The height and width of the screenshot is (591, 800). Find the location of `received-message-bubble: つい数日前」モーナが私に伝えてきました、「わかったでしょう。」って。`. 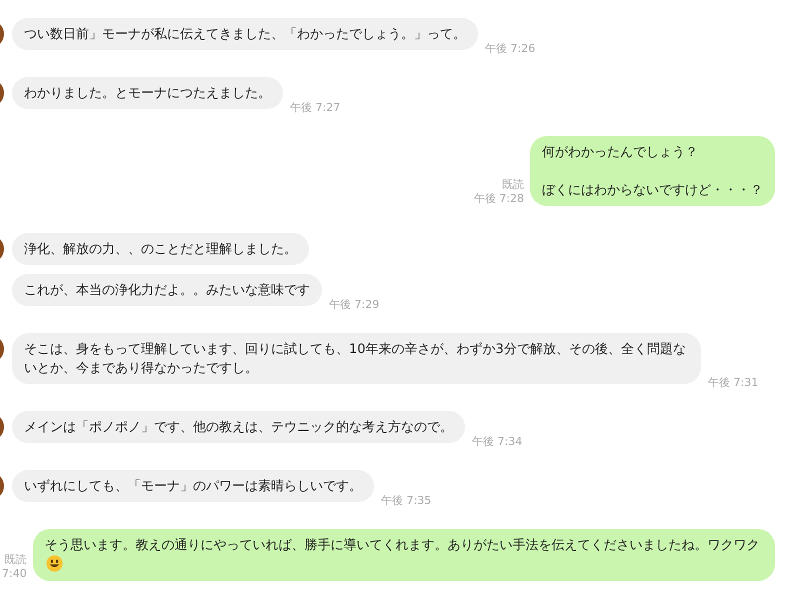

received-message-bubble: つい数日前」モーナが私に伝えてきました、「わかったでしょう。」って。 is located at coordinates (245, 34).